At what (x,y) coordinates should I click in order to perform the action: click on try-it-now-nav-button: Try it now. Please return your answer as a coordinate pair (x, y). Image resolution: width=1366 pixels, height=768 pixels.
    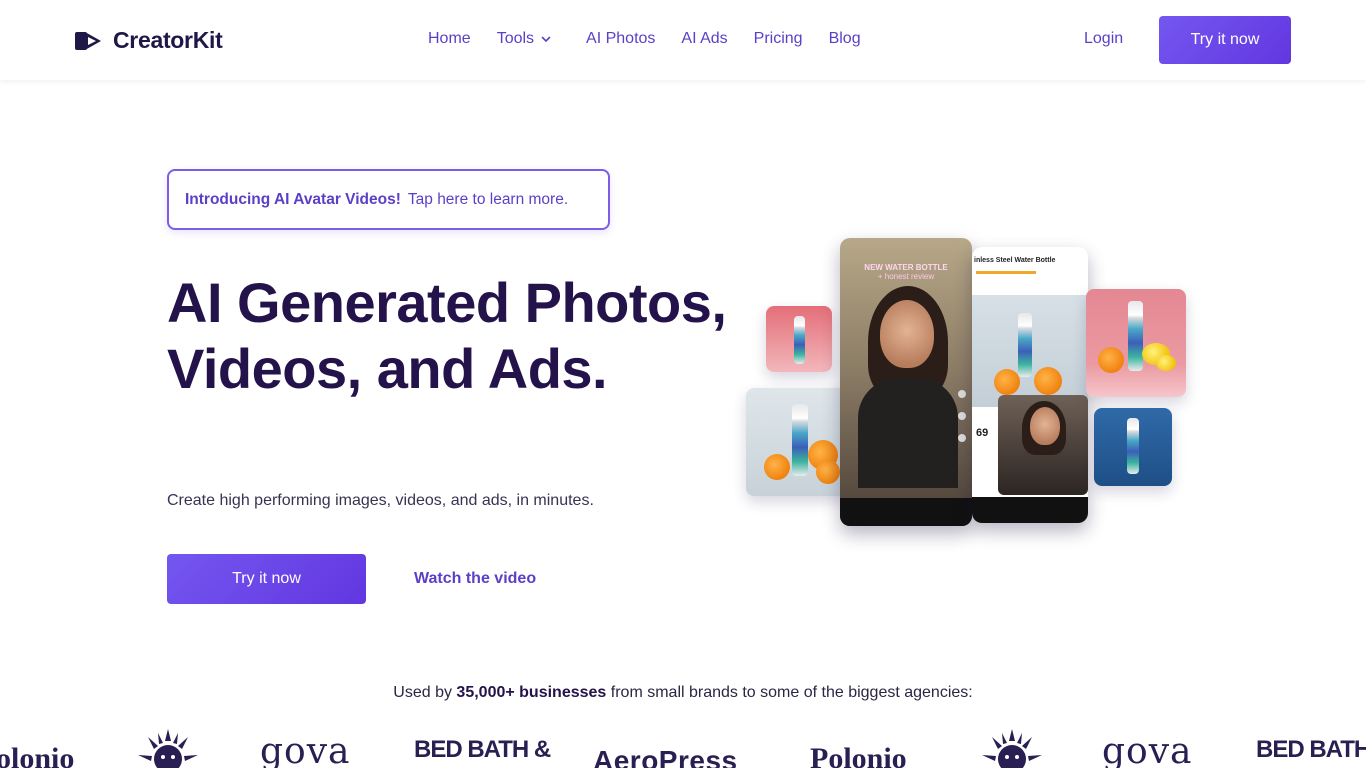
    Looking at the image, I should click on (1225, 40).